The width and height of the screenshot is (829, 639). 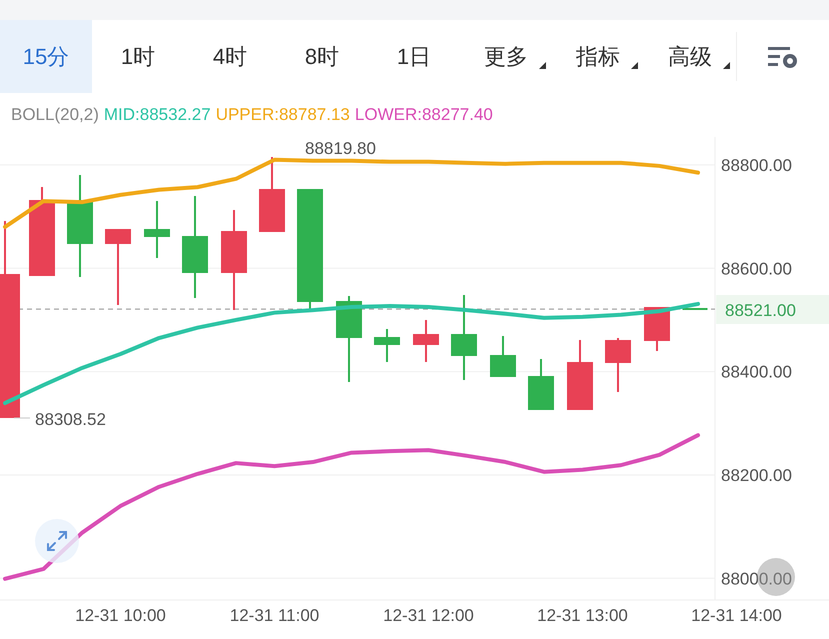 I want to click on timeframe-tab: 更多, so click(x=506, y=56).